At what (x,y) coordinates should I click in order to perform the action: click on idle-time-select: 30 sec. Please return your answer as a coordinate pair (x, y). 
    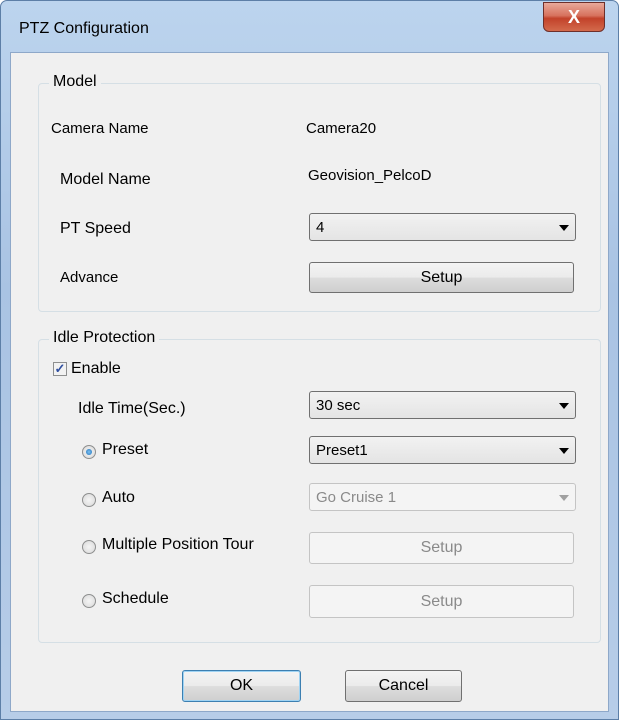
    Looking at the image, I should click on (442, 405).